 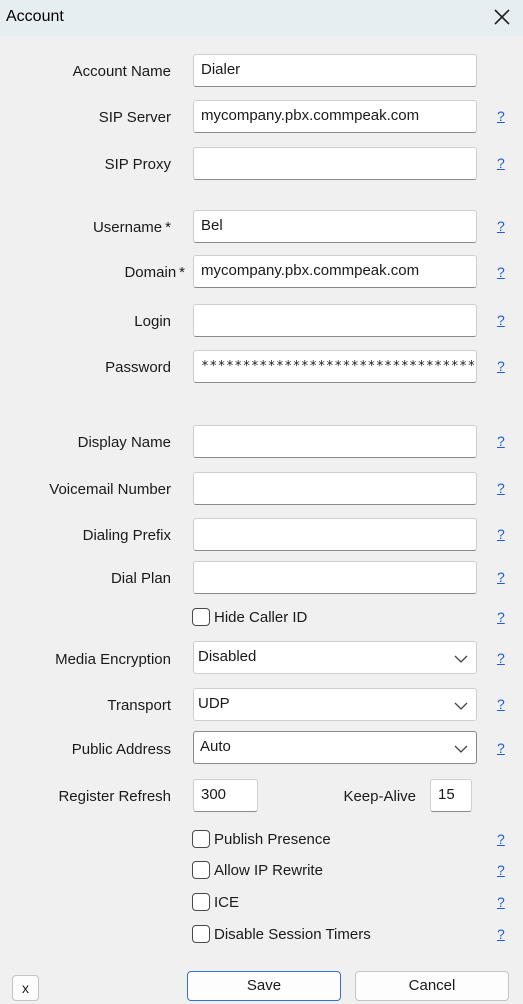 What do you see at coordinates (335, 577) in the screenshot?
I see `dial-plan-field` at bounding box center [335, 577].